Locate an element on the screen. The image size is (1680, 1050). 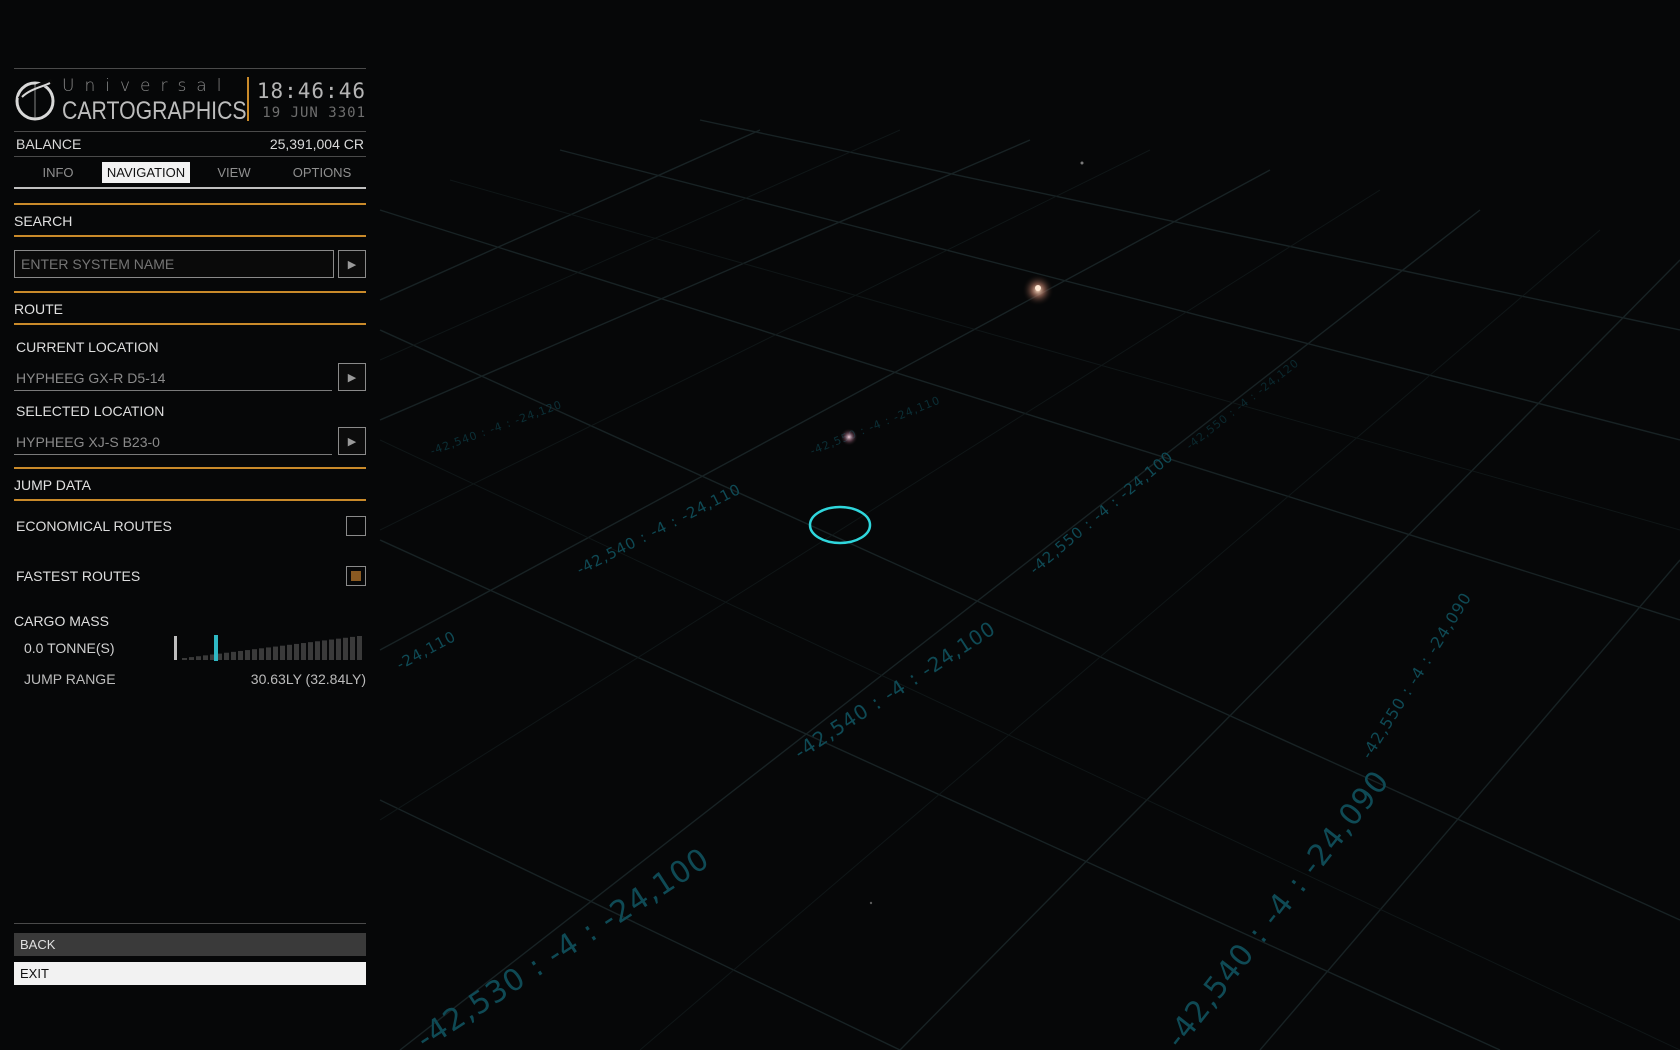
tab-view: VIEW is located at coordinates (234, 172).